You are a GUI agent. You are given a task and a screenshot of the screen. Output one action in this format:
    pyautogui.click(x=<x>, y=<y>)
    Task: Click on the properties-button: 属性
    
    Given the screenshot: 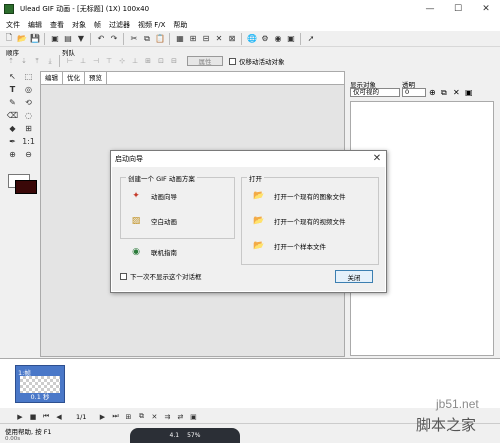 What is the action you would take?
    pyautogui.click(x=205, y=61)
    